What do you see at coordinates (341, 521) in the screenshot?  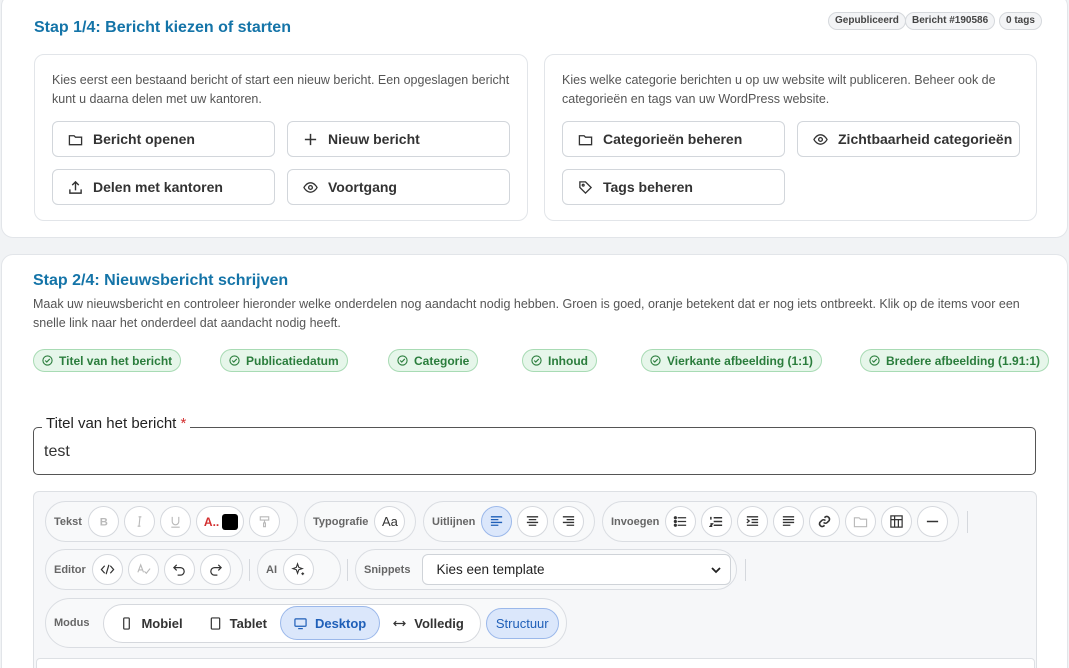 I see `typography-group-label: Typografie` at bounding box center [341, 521].